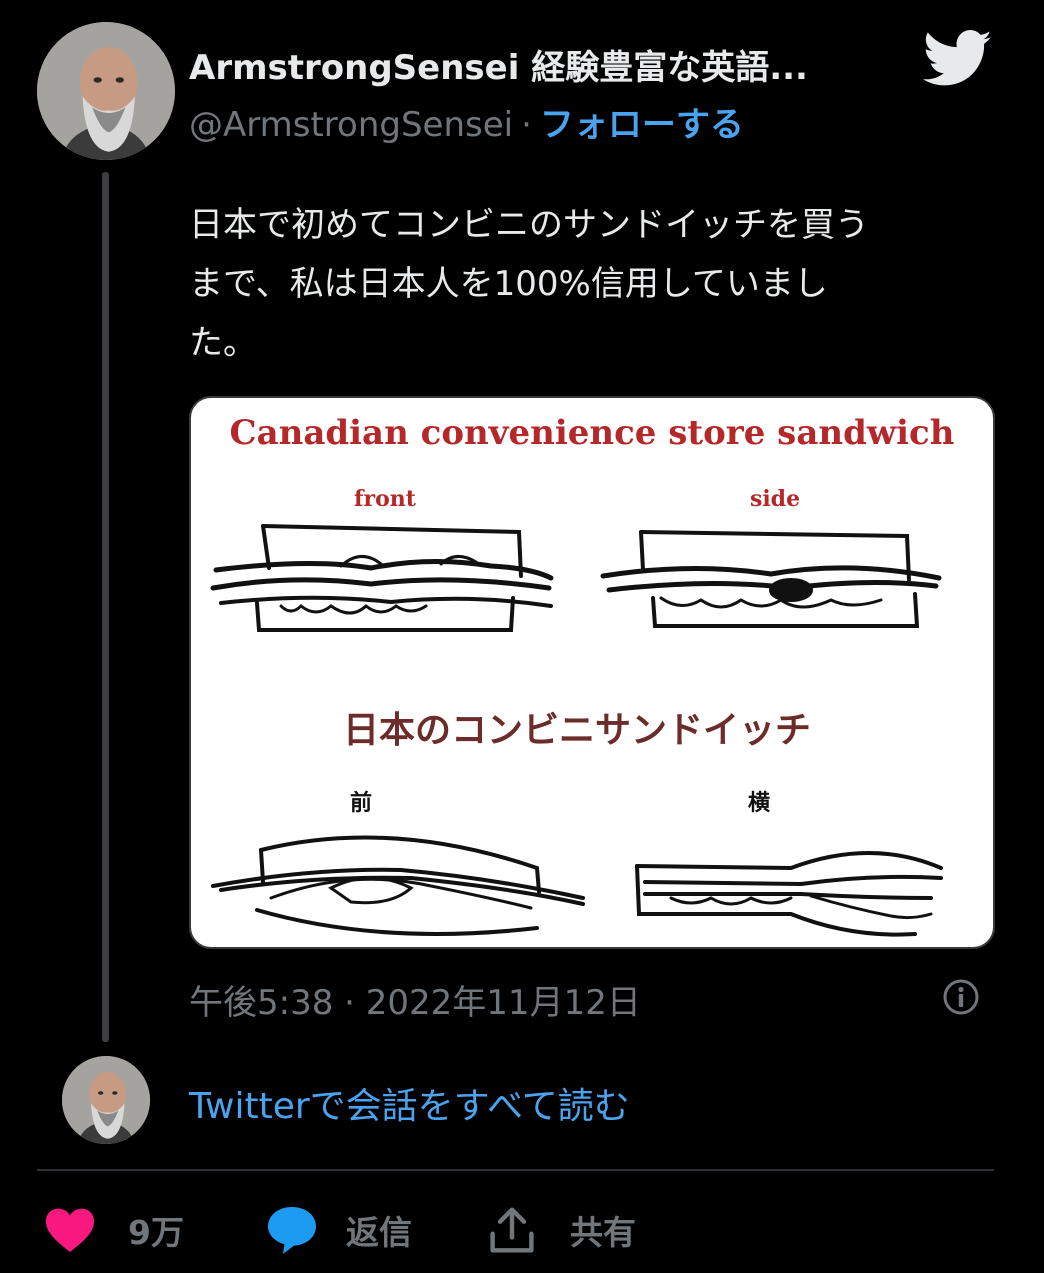 This screenshot has width=1044, height=1273. What do you see at coordinates (114, 1230) in the screenshot?
I see `like-button: 9万` at bounding box center [114, 1230].